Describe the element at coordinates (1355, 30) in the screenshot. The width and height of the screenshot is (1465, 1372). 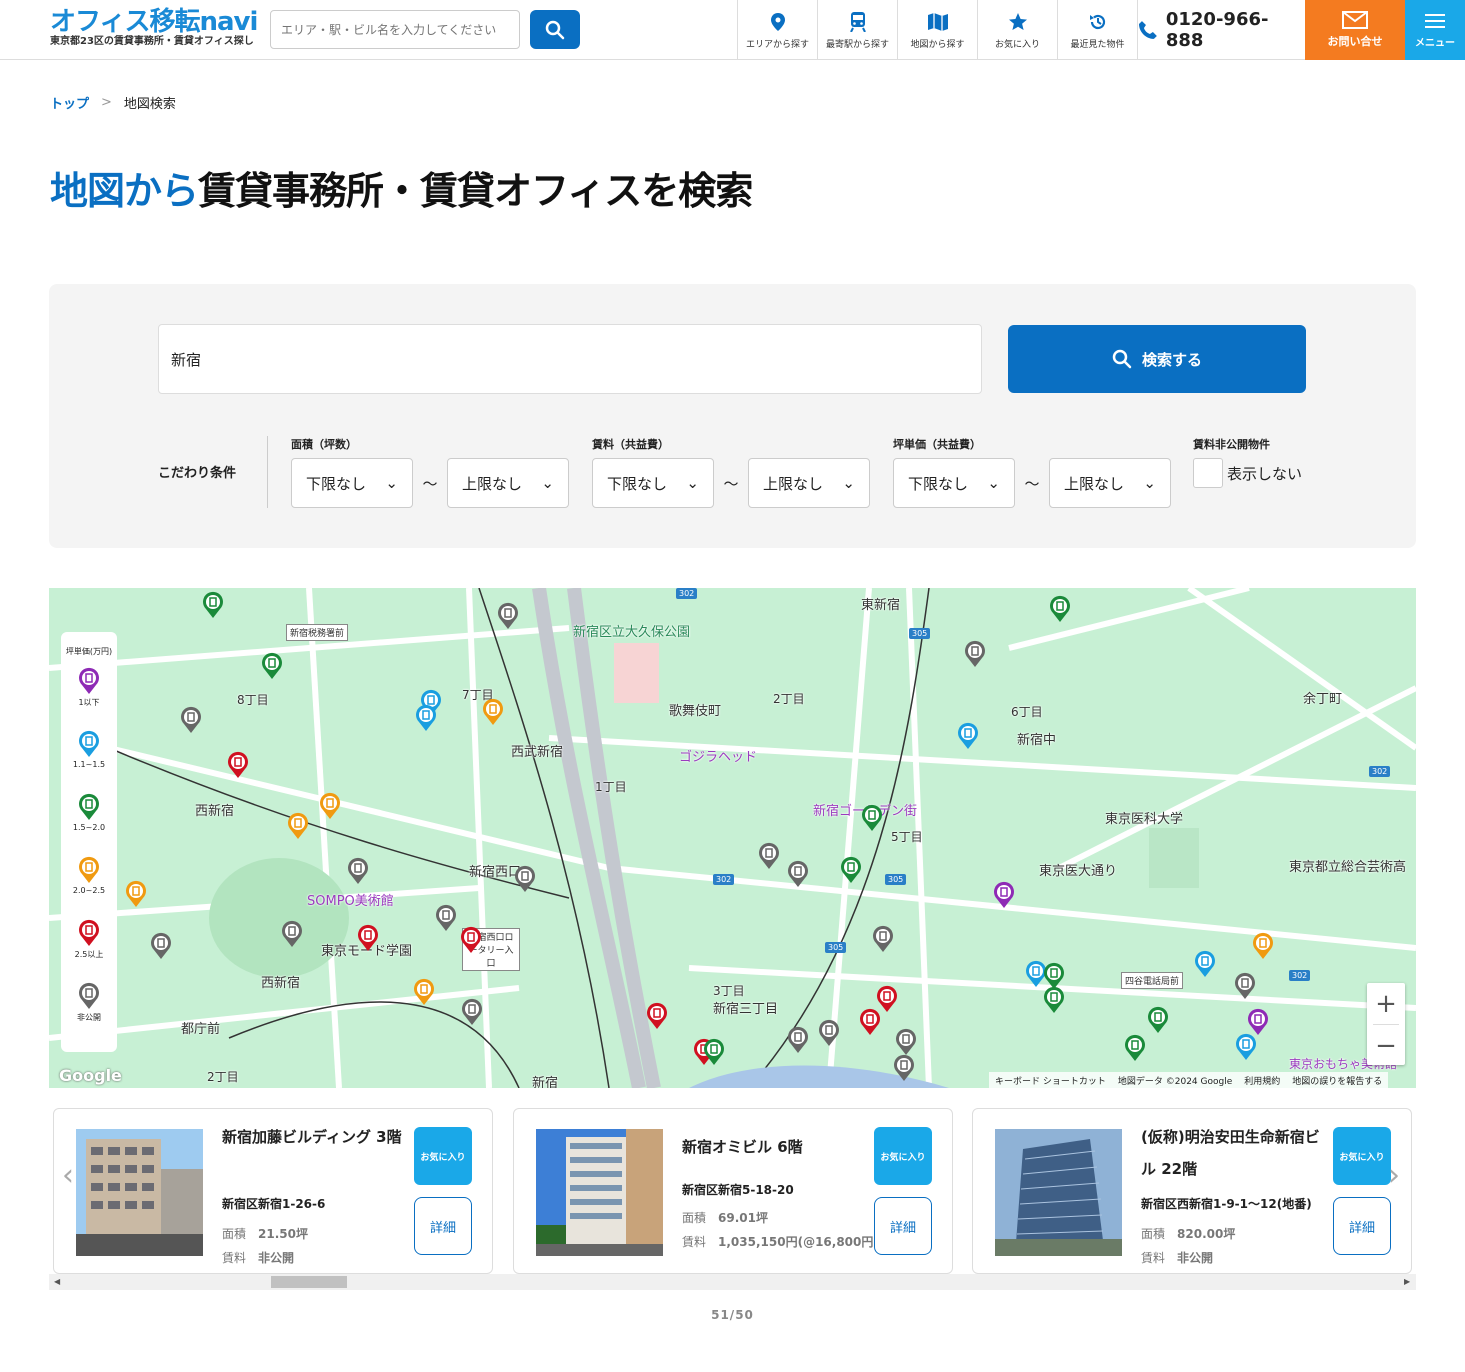
I see `contact-button: お問い合せ` at that location.